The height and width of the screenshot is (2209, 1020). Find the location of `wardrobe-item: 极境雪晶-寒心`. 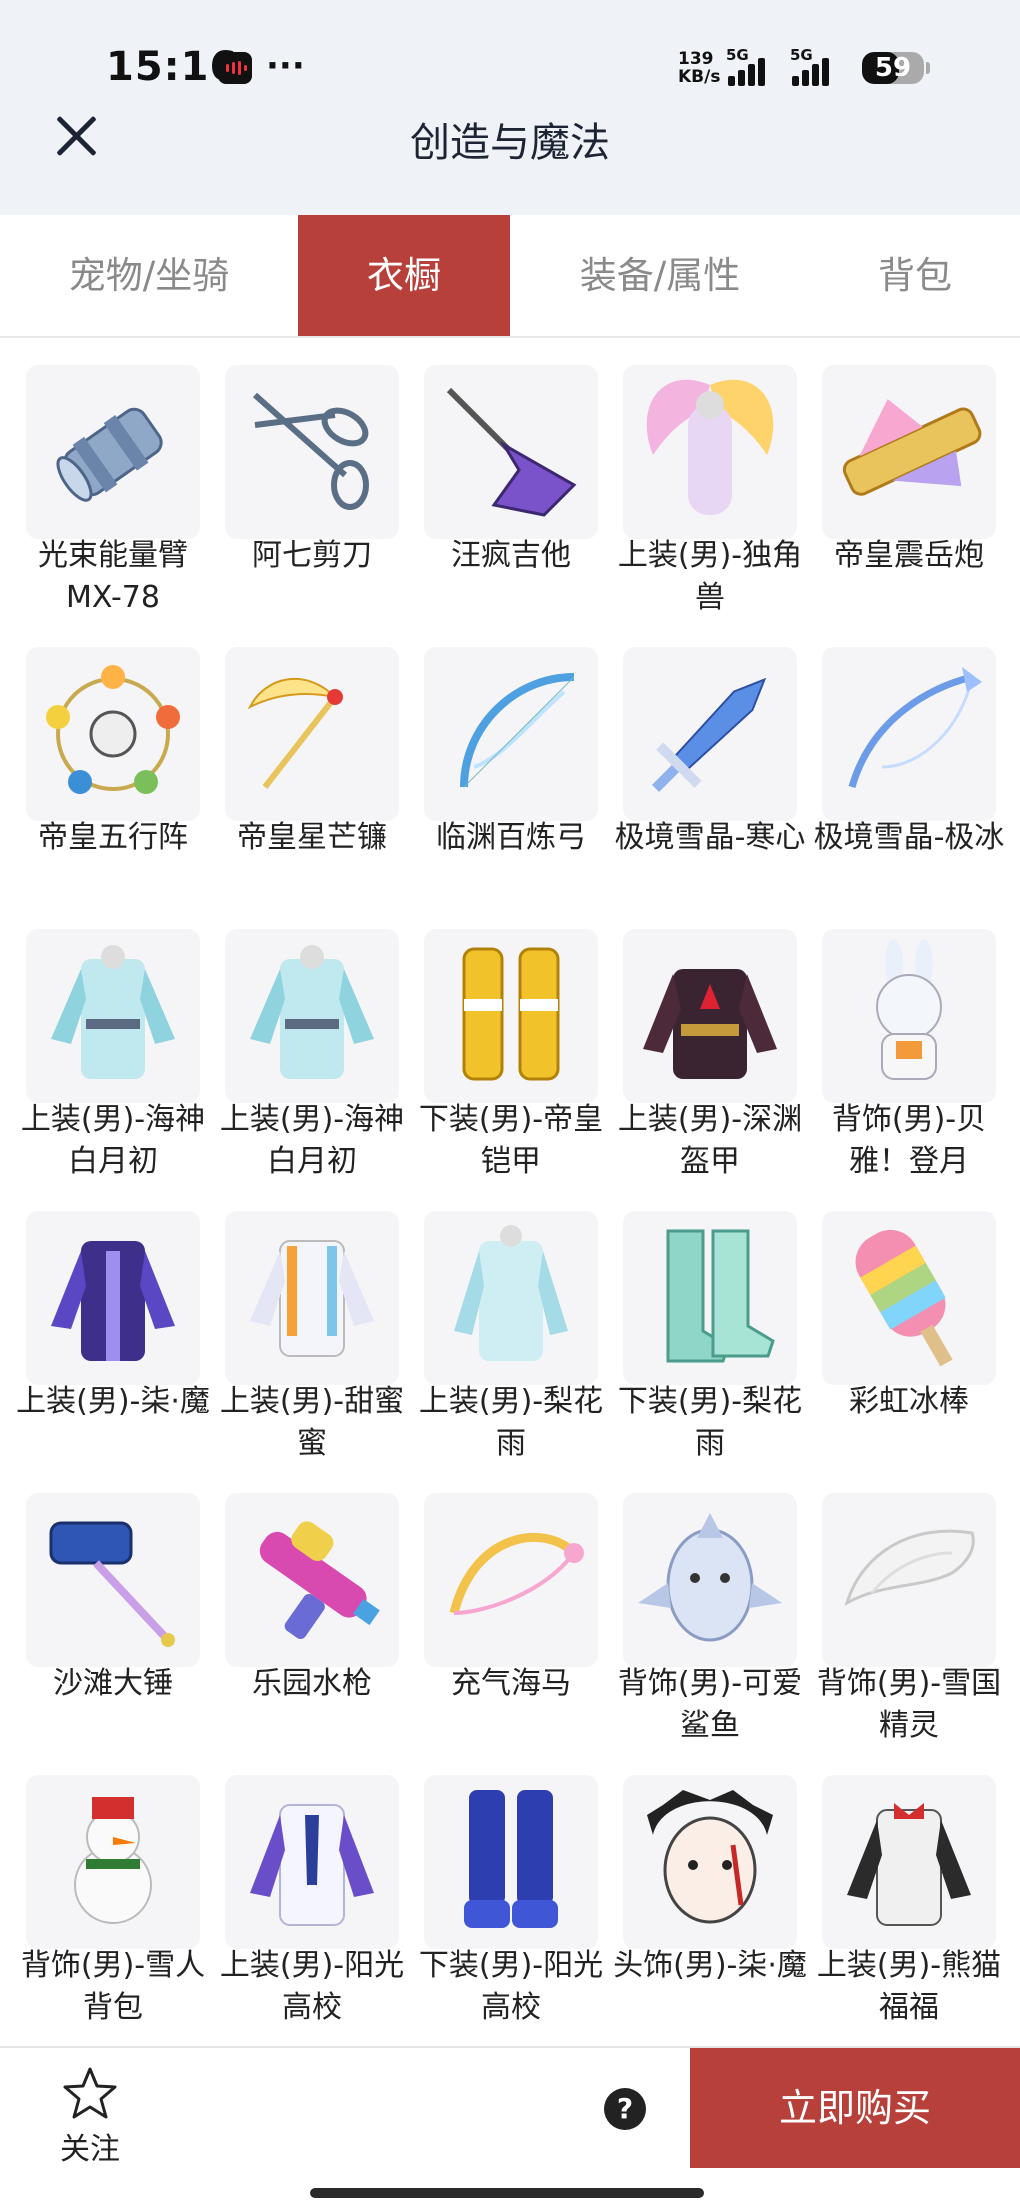

wardrobe-item: 极境雪晶-寒心 is located at coordinates (710, 778).